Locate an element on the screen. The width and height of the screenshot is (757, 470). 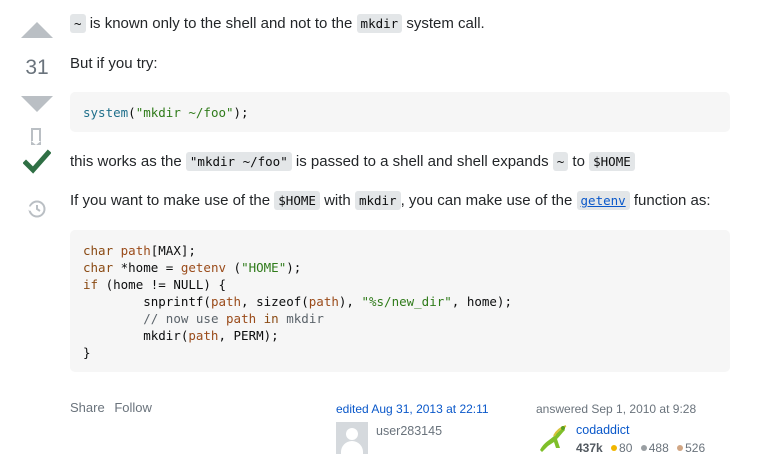
inline-code: "mkdir ~/foo" is located at coordinates (238, 161).